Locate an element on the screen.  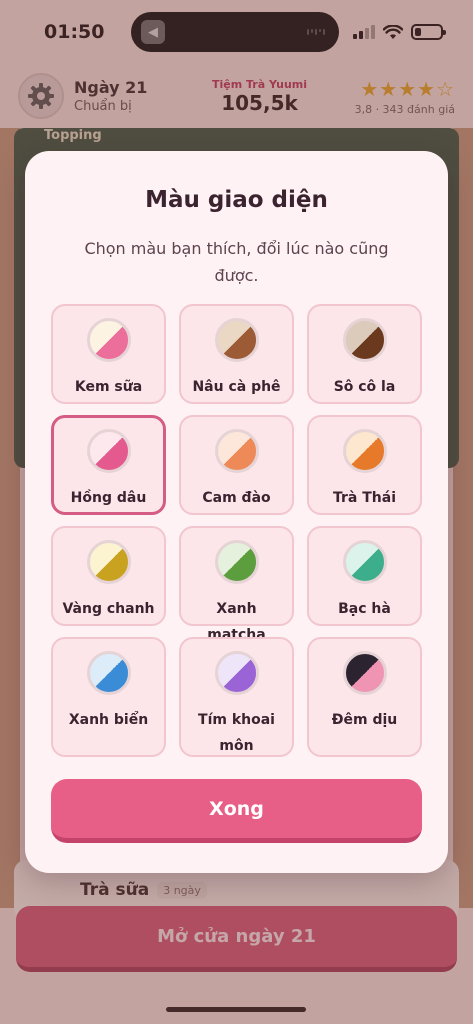
theme-option: Hồng dâu is located at coordinates (108, 465).